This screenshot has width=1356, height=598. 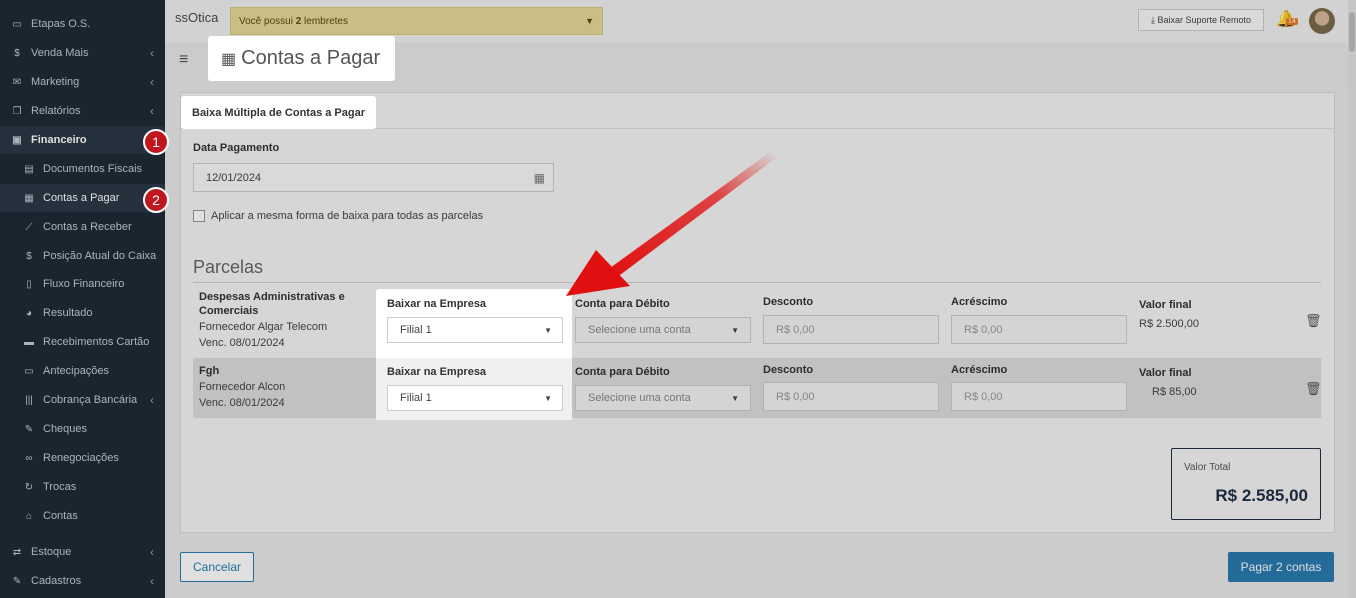 I want to click on scrollbar, so click(x=1352, y=299).